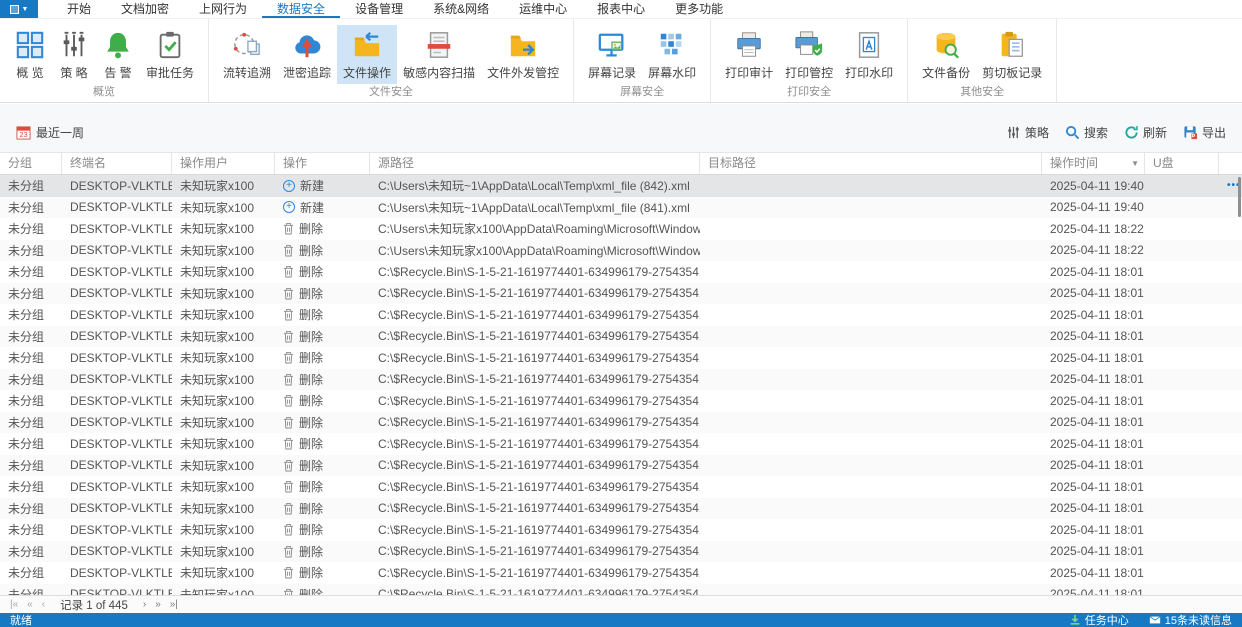 This screenshot has width=1242, height=627. I want to click on column-header-target-path: 目标路径, so click(871, 163).